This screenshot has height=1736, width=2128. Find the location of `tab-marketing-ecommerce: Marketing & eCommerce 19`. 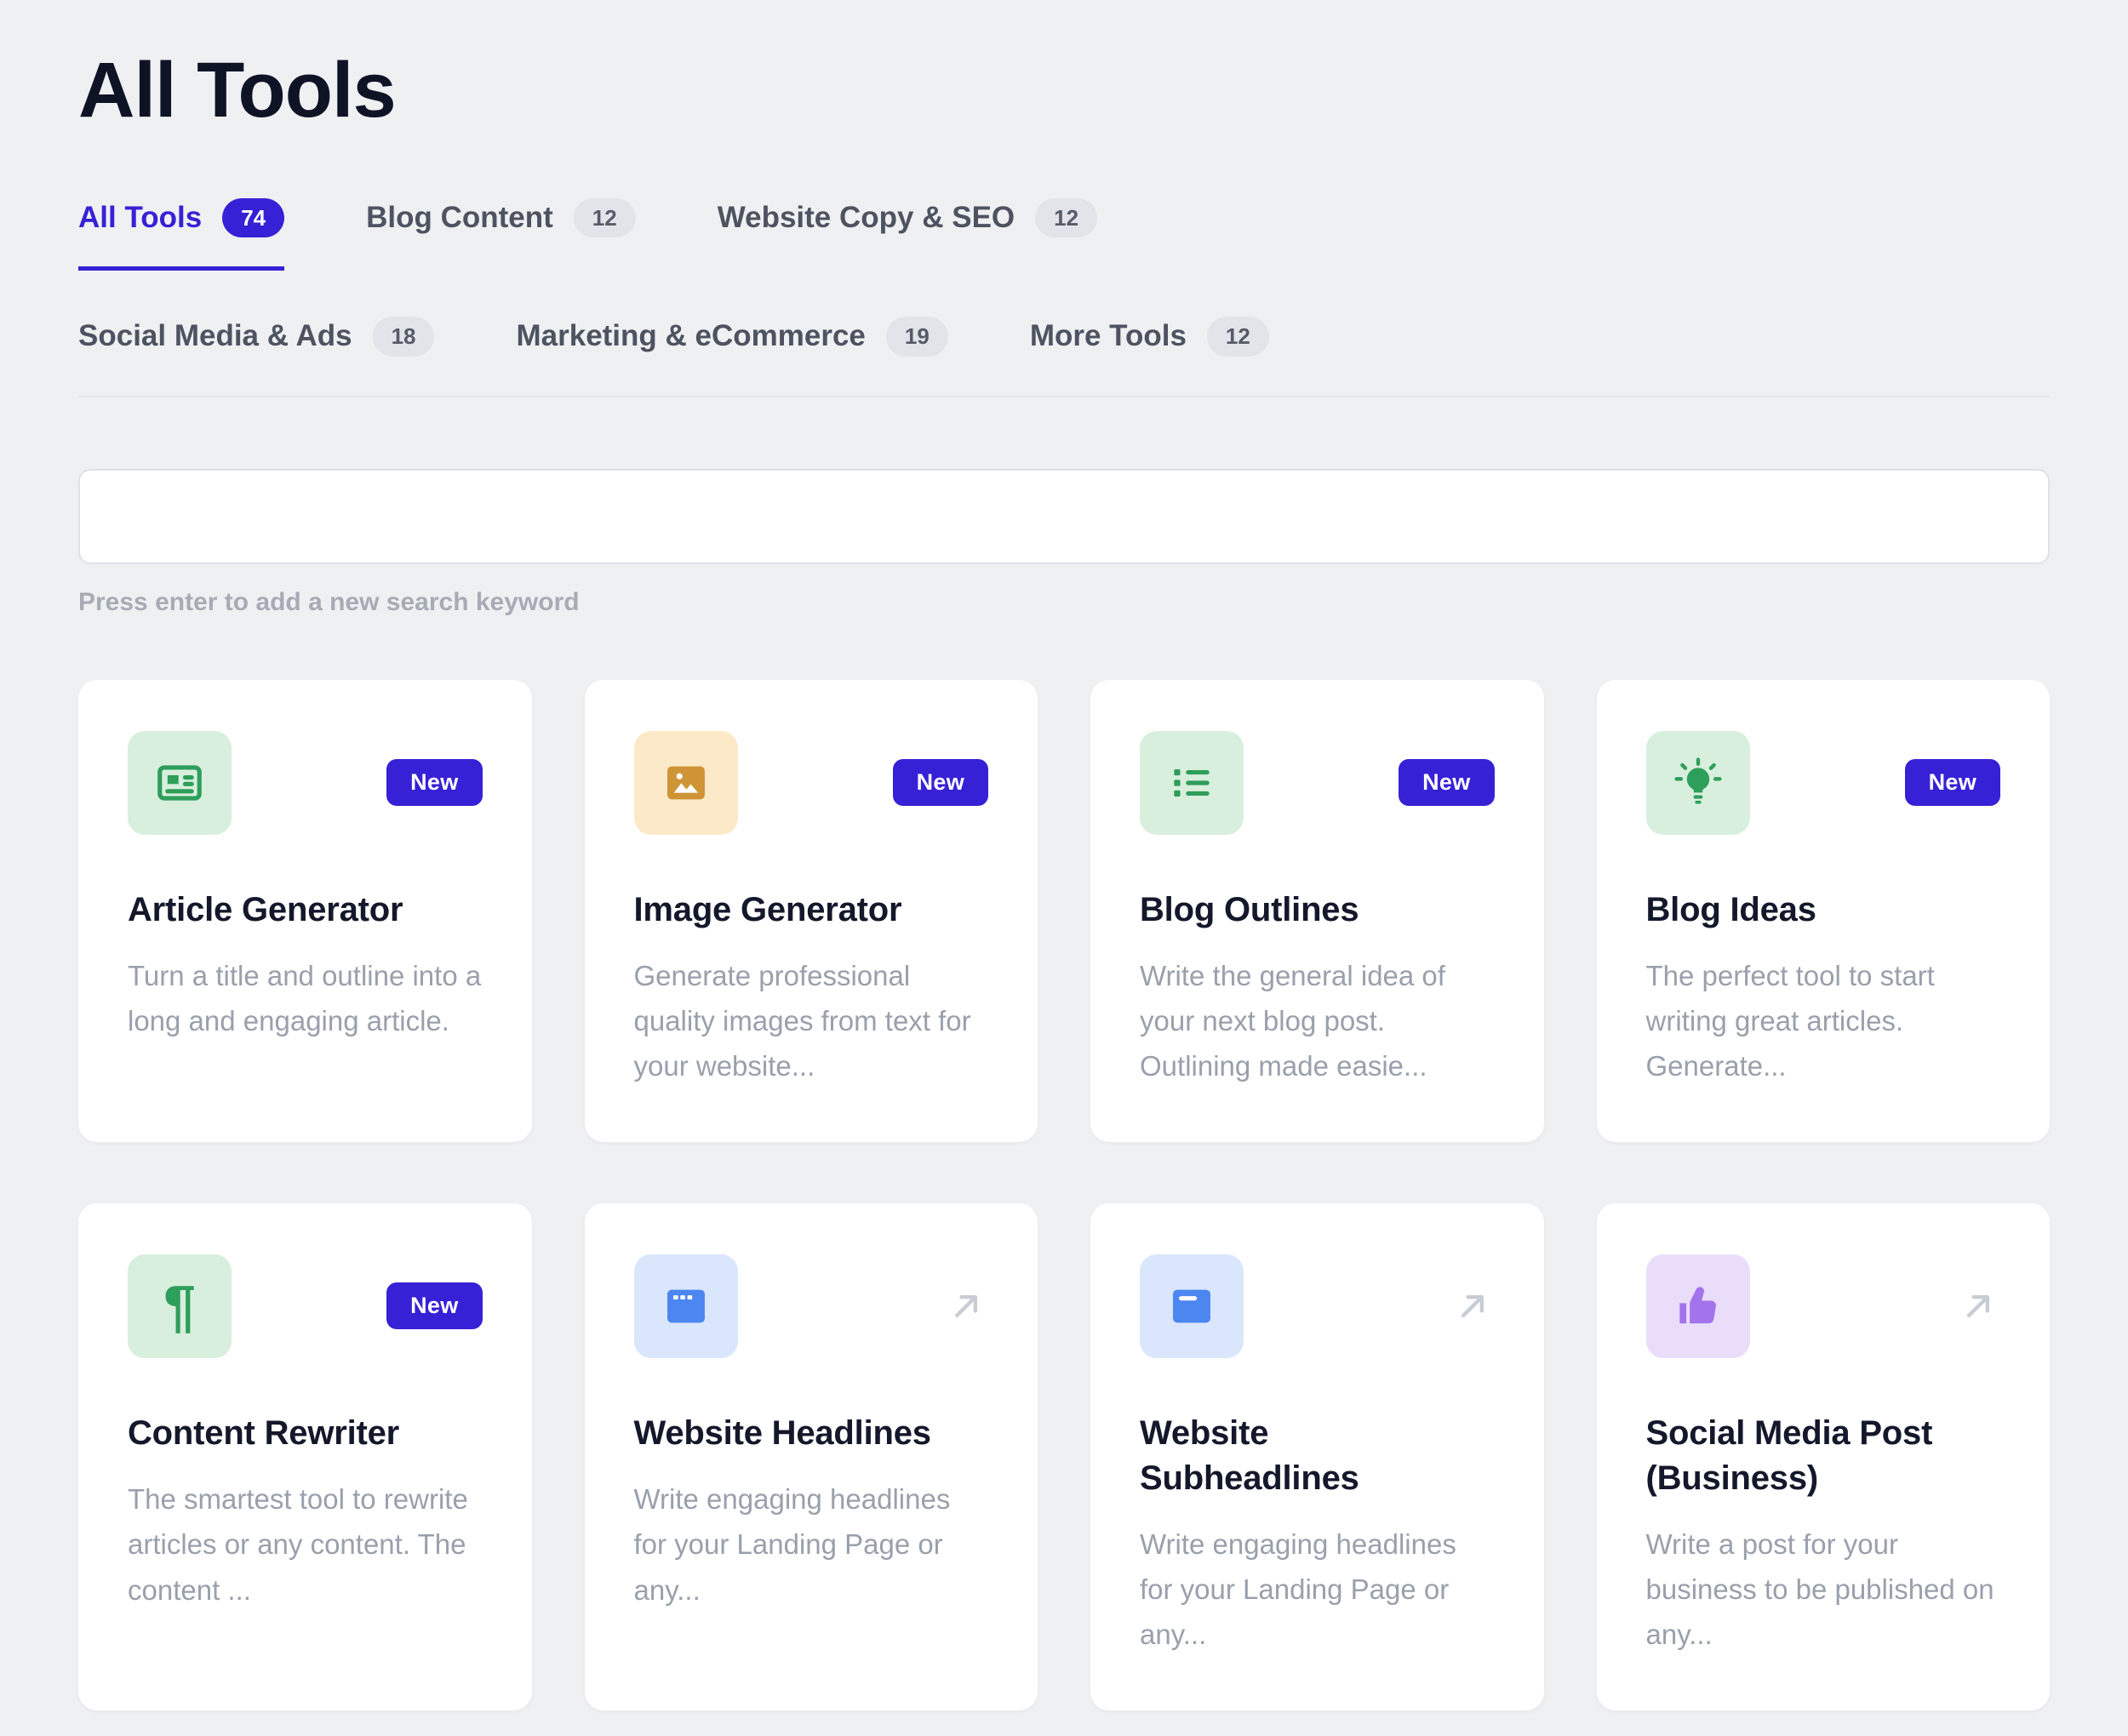

tab-marketing-ecommerce: Marketing & eCommerce 19 is located at coordinates (732, 337).